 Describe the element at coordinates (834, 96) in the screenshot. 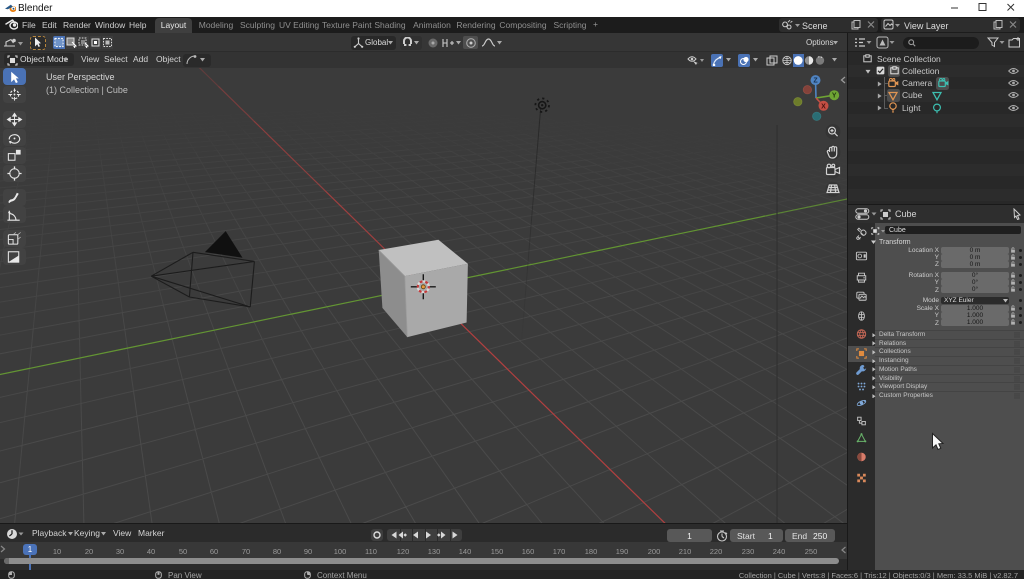

I see `svg-text: Y` at that location.